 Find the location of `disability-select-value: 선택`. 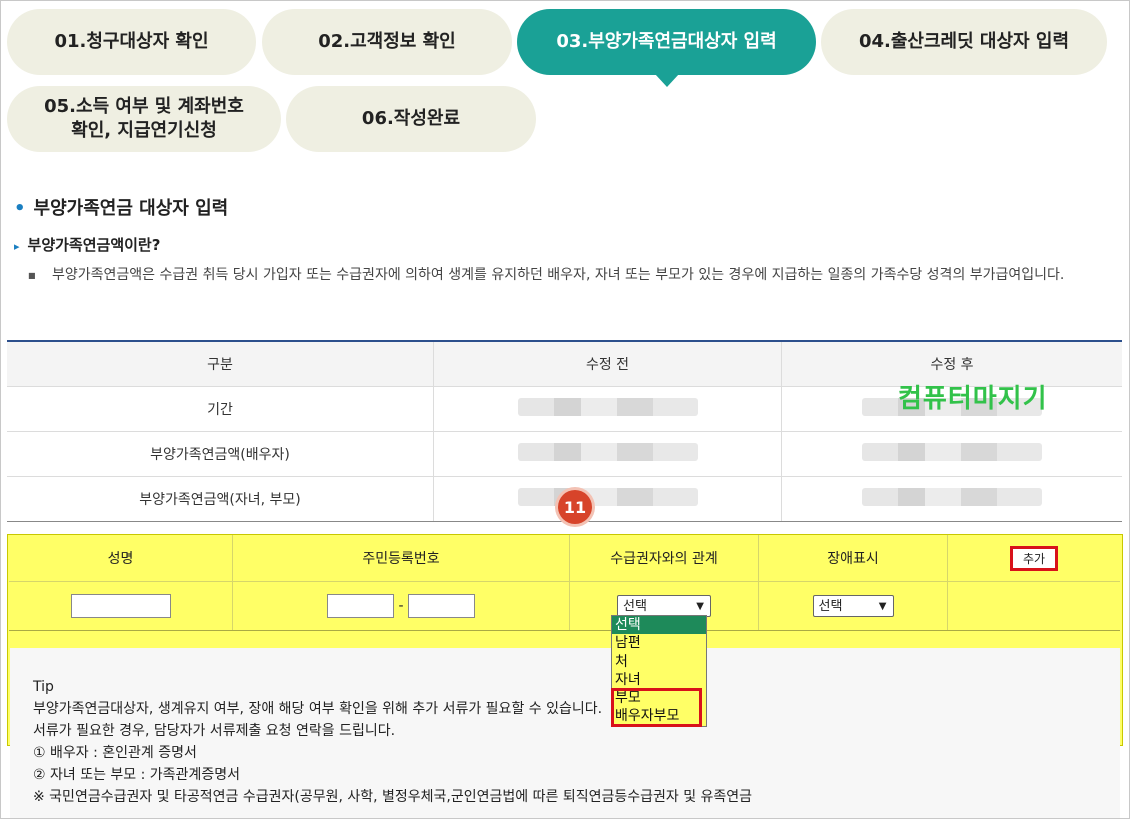

disability-select-value: 선택 is located at coordinates (830, 606).